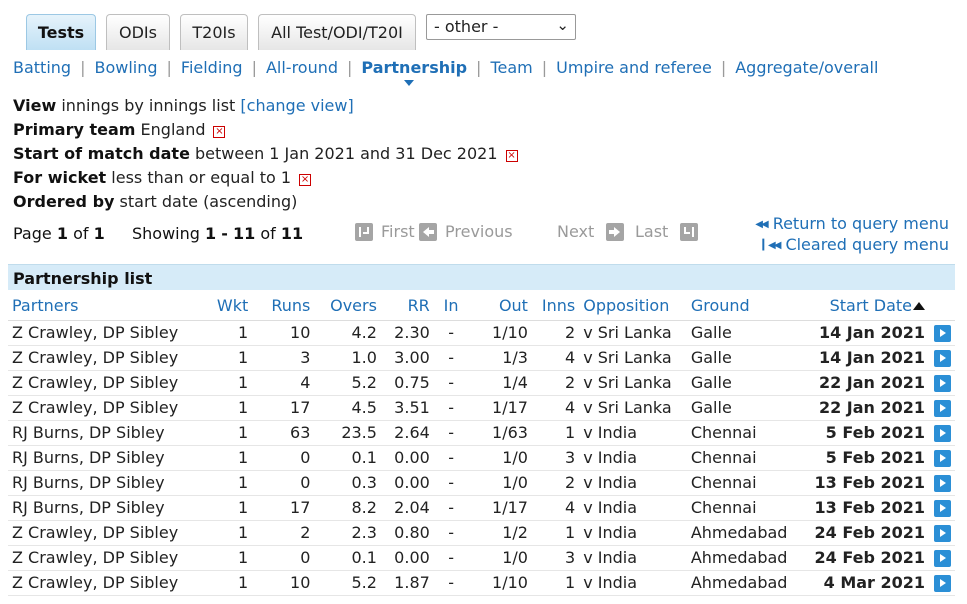  I want to click on cell-rr: 2.30, so click(407, 333).